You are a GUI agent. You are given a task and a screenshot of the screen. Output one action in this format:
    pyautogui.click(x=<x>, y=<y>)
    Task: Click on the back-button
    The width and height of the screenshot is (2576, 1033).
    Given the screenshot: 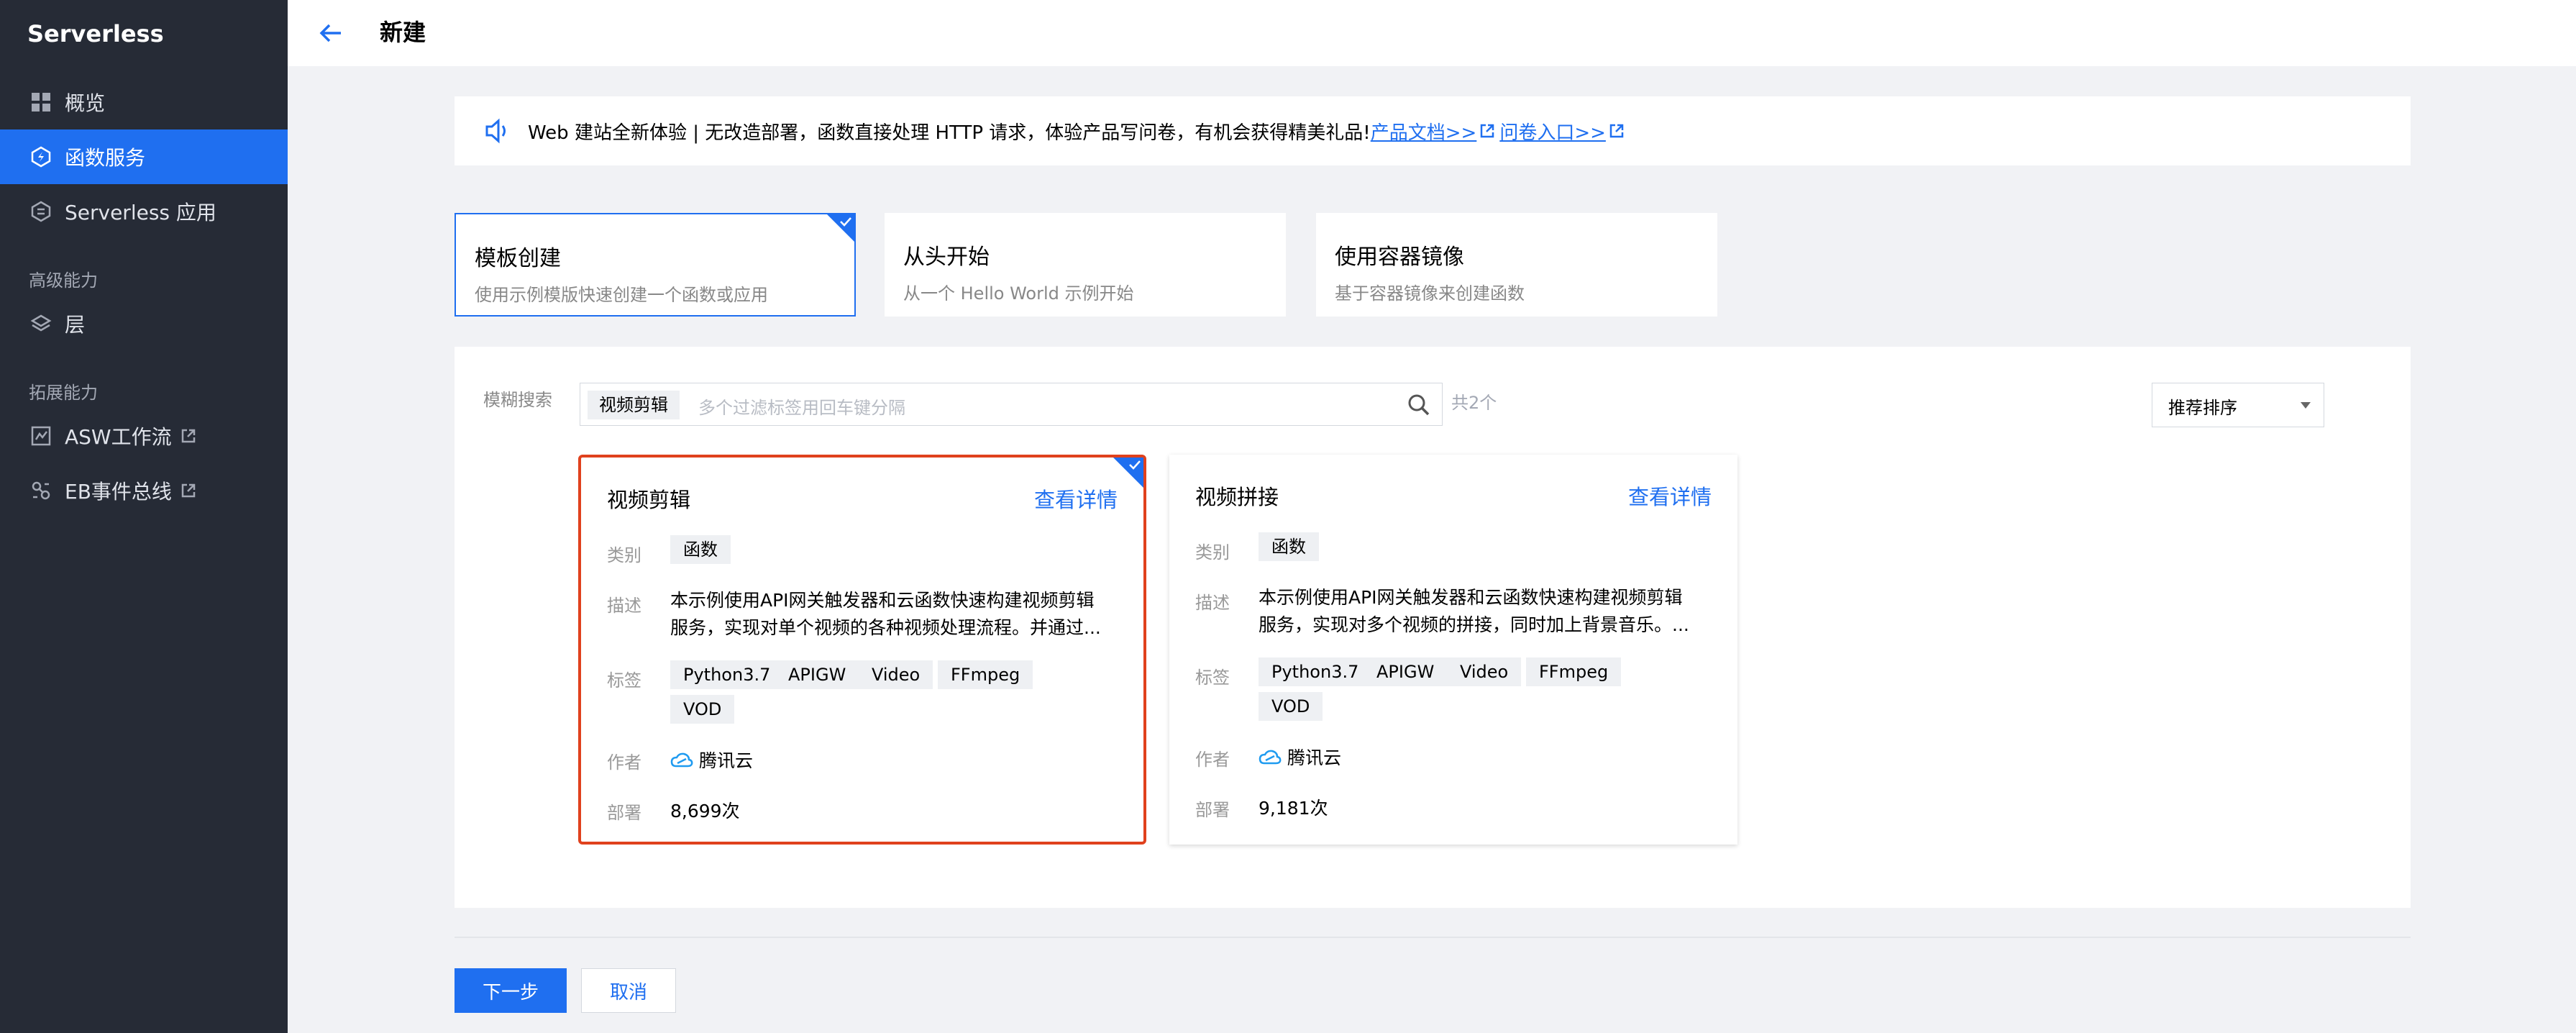 What is the action you would take?
    pyautogui.click(x=331, y=33)
    